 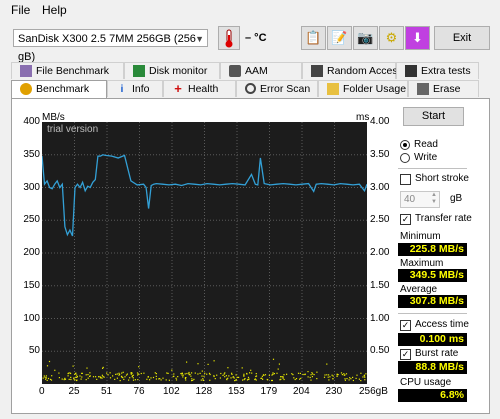 I want to click on tab-info: i Info, so click(x=135, y=88).